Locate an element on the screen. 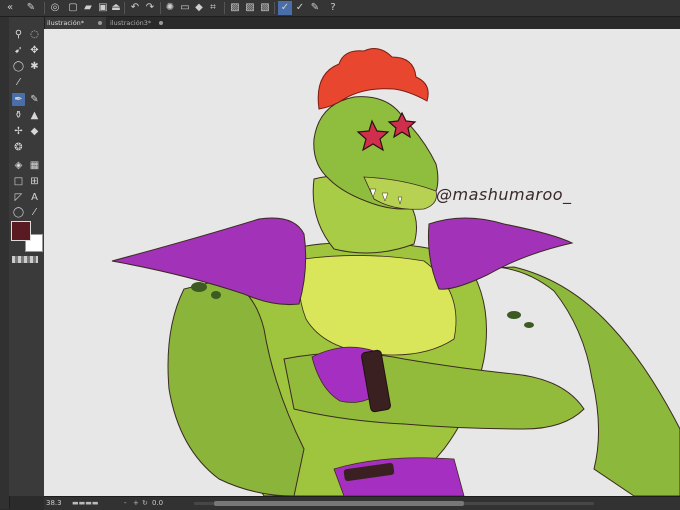 This screenshot has height=510, width=680. tab-ilustracion3: ilustración3* is located at coordinates (137, 23).